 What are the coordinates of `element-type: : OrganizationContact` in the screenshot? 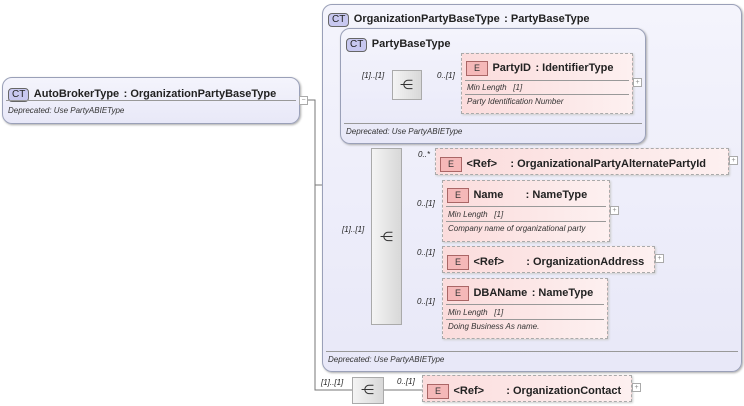 It's located at (564, 391).